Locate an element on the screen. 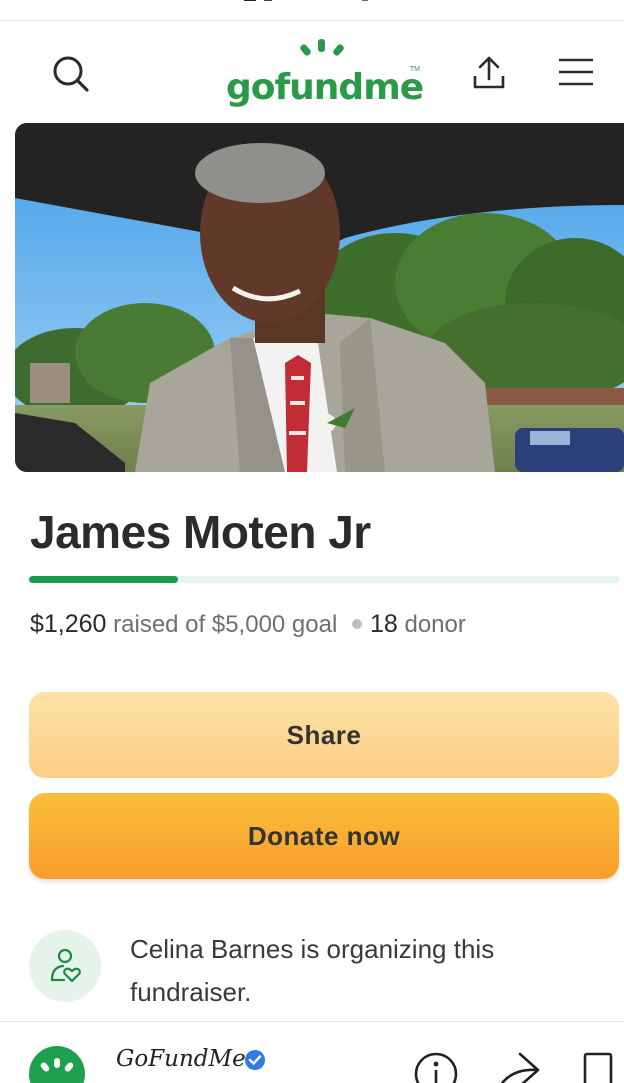  organizer-heart-icon is located at coordinates (65, 965).